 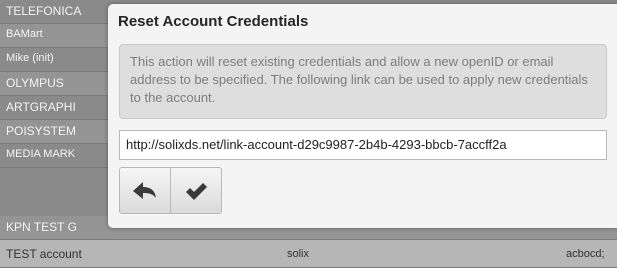 What do you see at coordinates (24, 34) in the screenshot?
I see `account-name: BAMart` at bounding box center [24, 34].